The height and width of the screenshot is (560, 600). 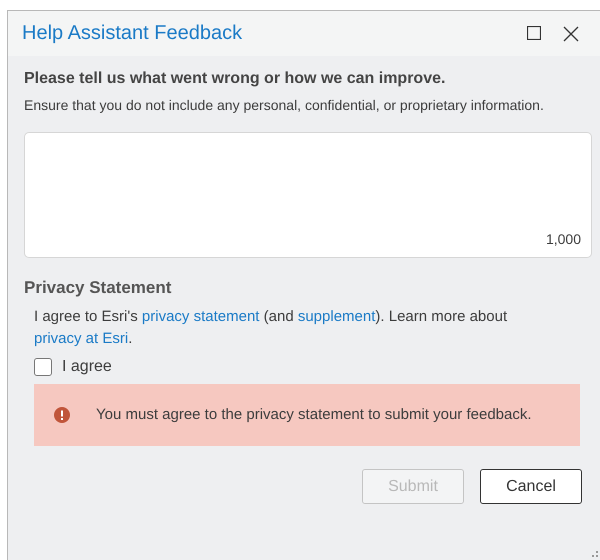 What do you see at coordinates (534, 33) in the screenshot?
I see `maximize-icon` at bounding box center [534, 33].